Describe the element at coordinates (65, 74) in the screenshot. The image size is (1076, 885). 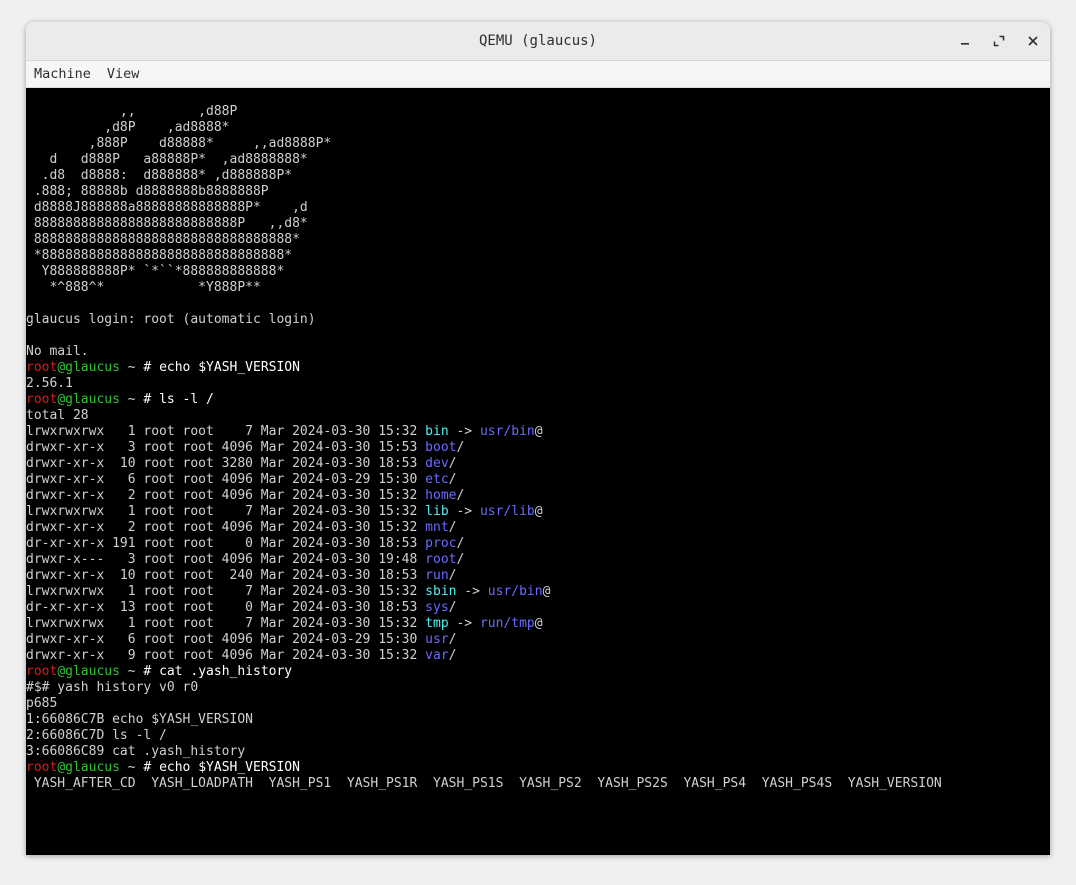
I see `menu-machine: Machine` at that location.